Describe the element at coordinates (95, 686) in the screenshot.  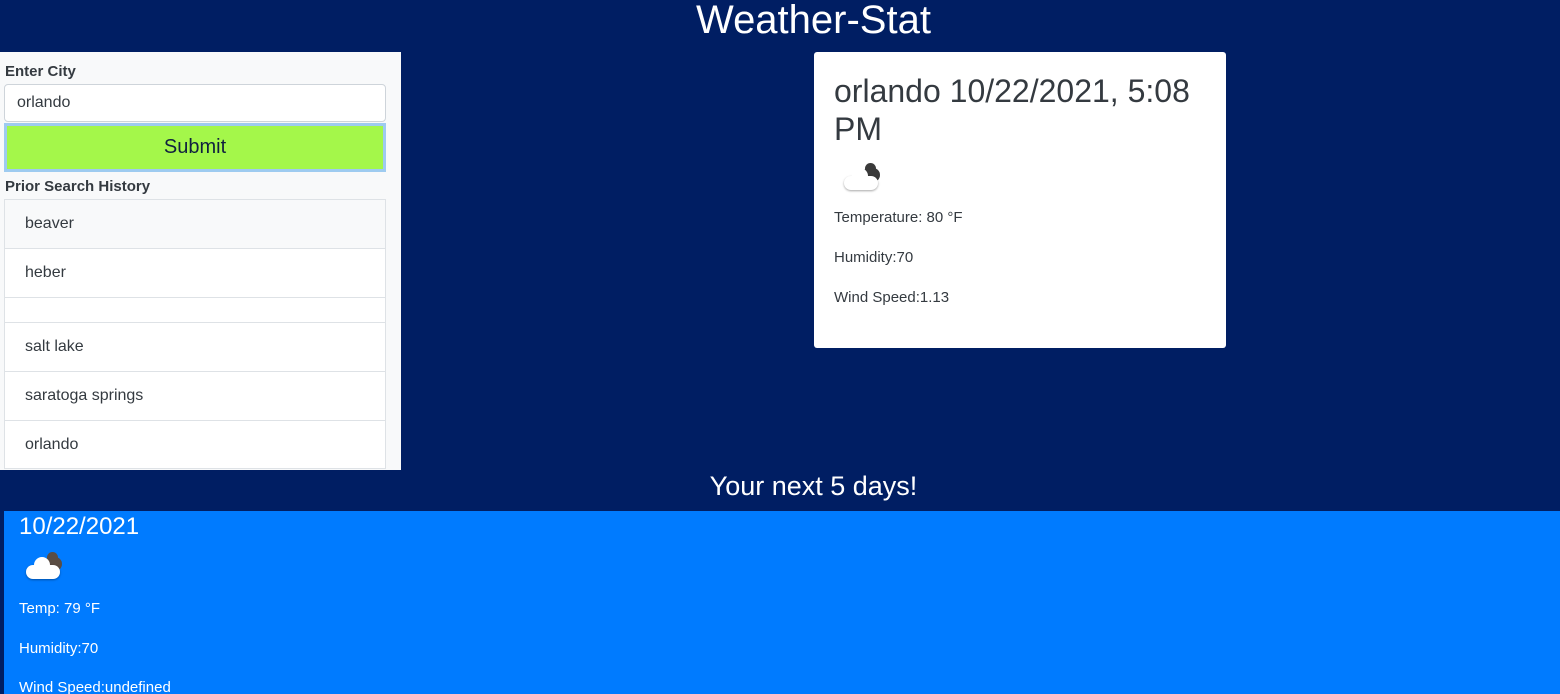
I see `forecast-wind-speed: Wind Speed:undefined` at that location.